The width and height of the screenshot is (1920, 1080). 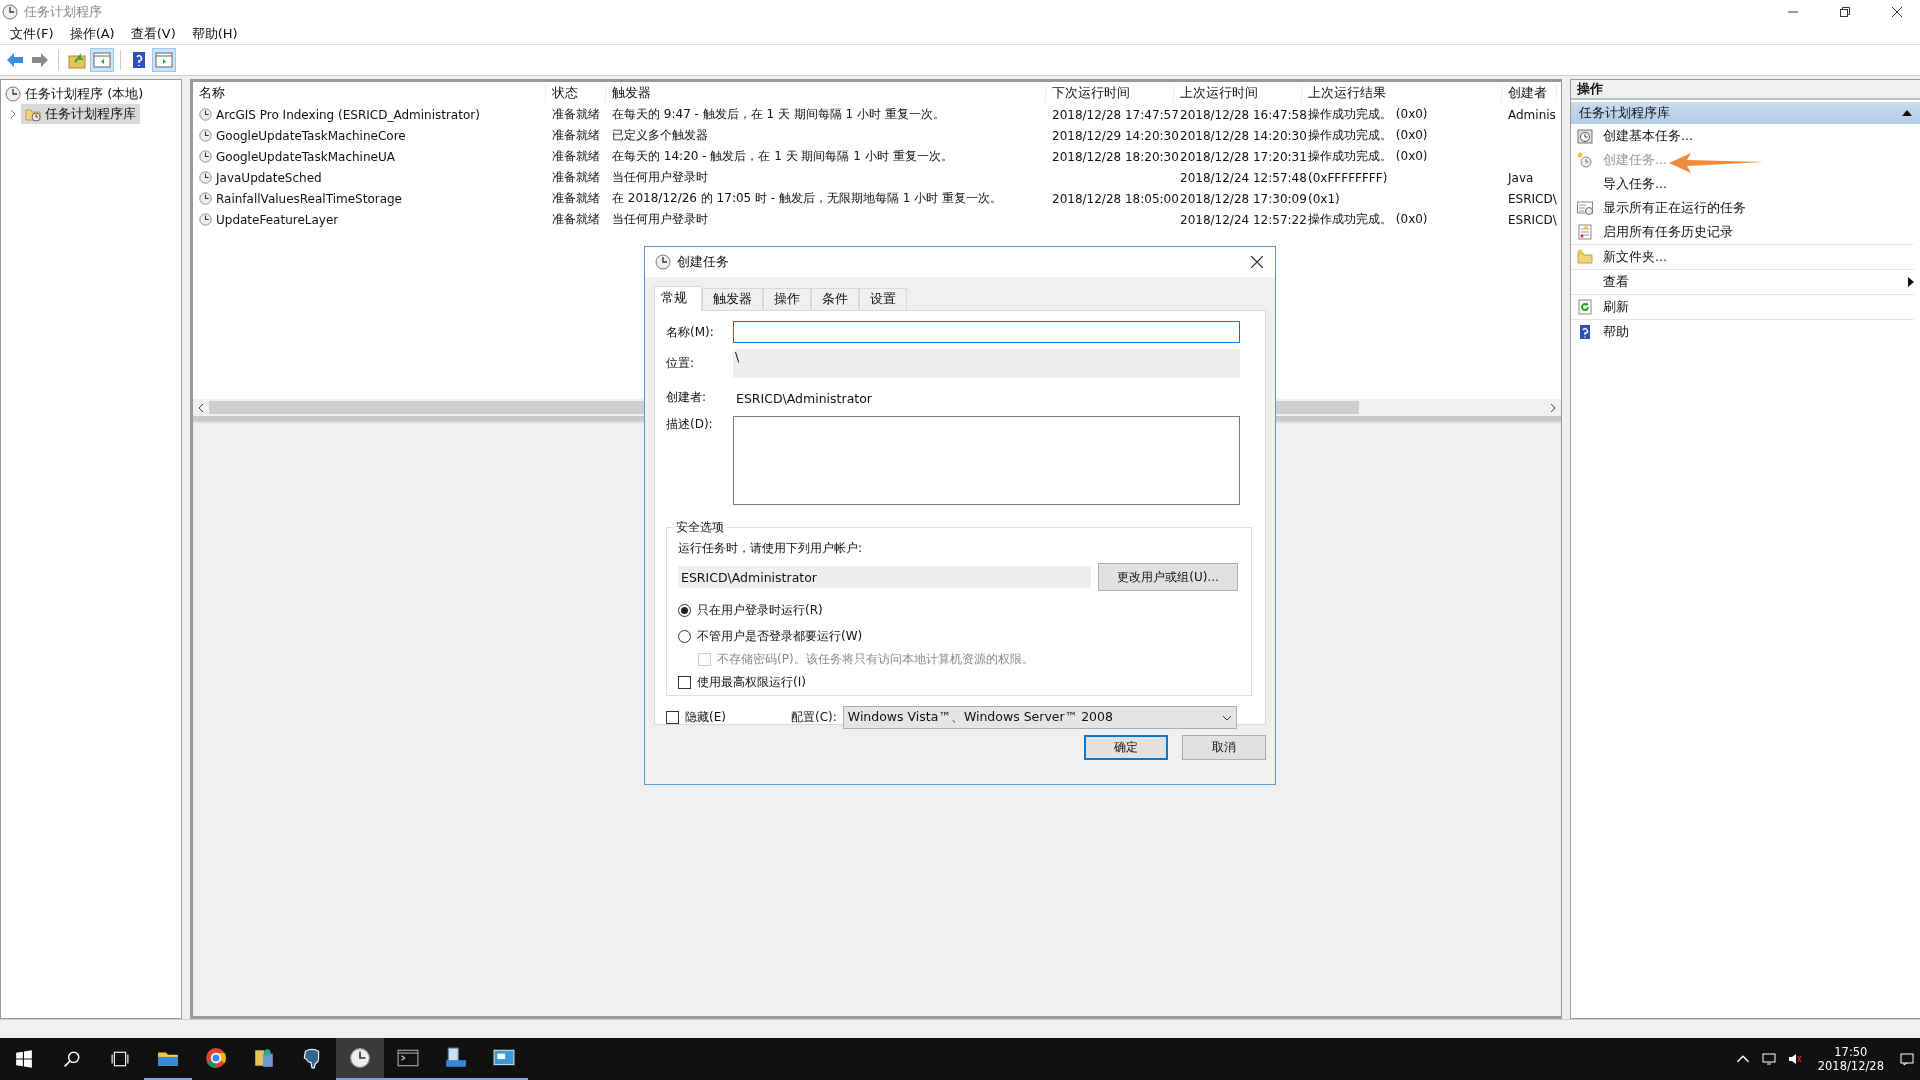 What do you see at coordinates (803, 399) in the screenshot?
I see `author-value: ESRICD\Administrator` at bounding box center [803, 399].